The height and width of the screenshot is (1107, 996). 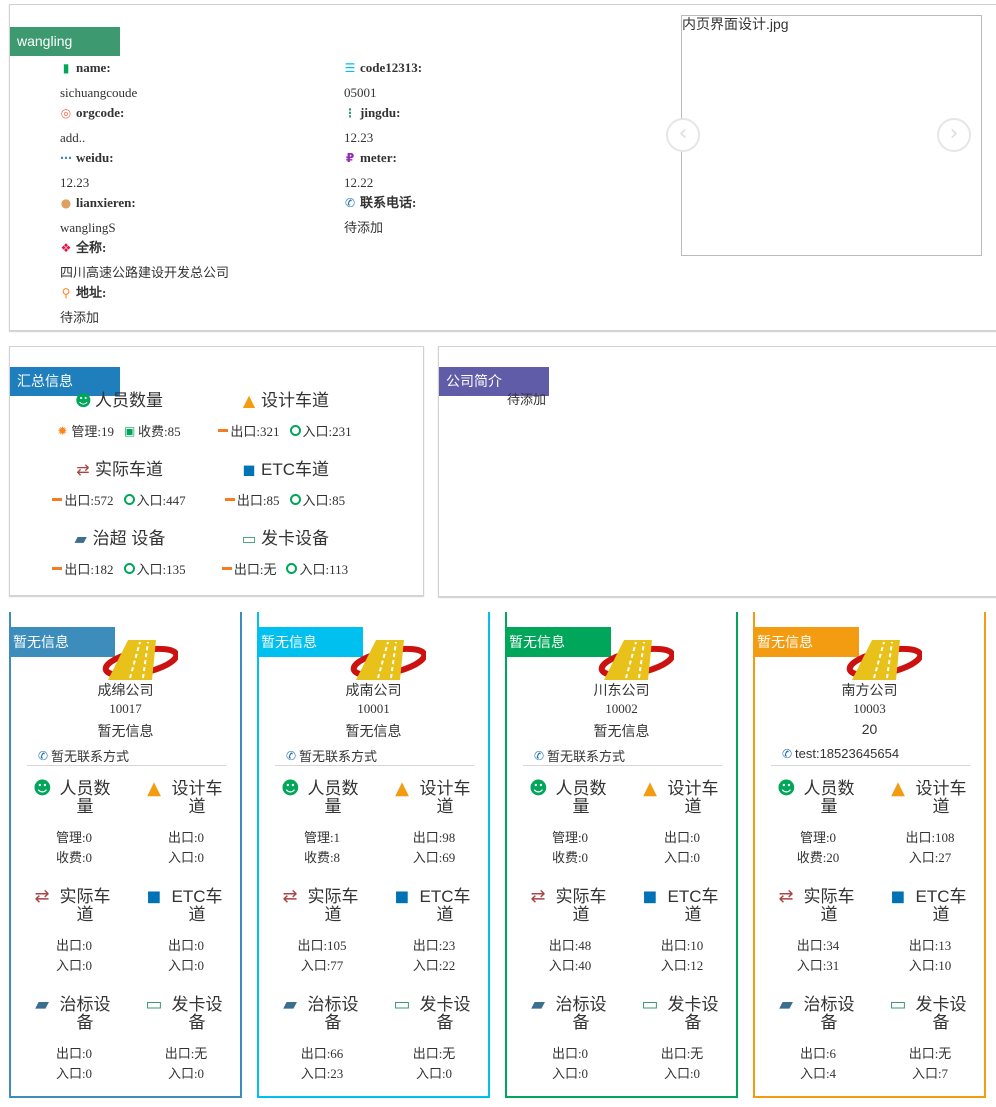 What do you see at coordinates (359, 182) in the screenshot?
I see `field-value: 12.22` at bounding box center [359, 182].